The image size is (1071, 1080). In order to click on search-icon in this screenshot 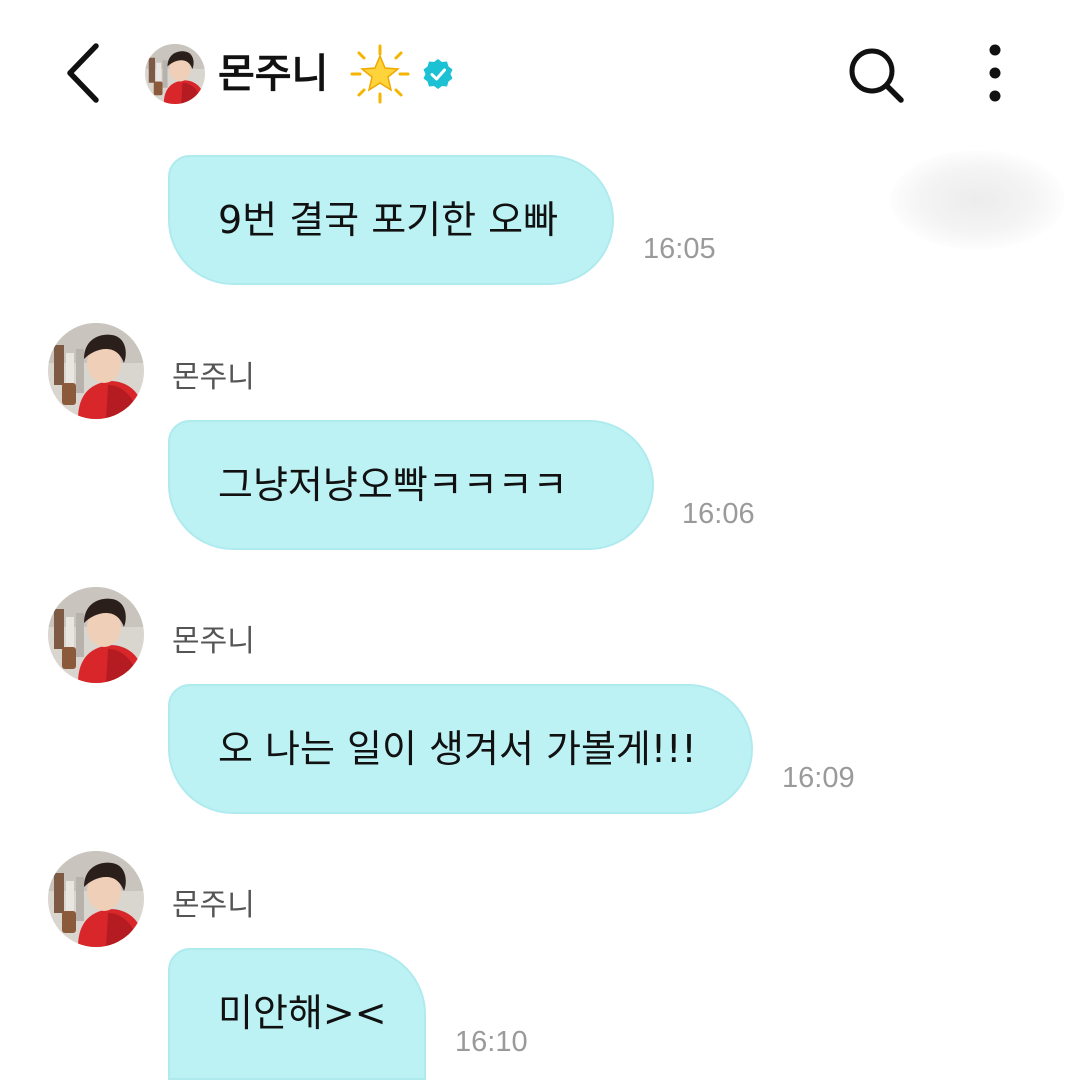, I will do `click(876, 75)`.